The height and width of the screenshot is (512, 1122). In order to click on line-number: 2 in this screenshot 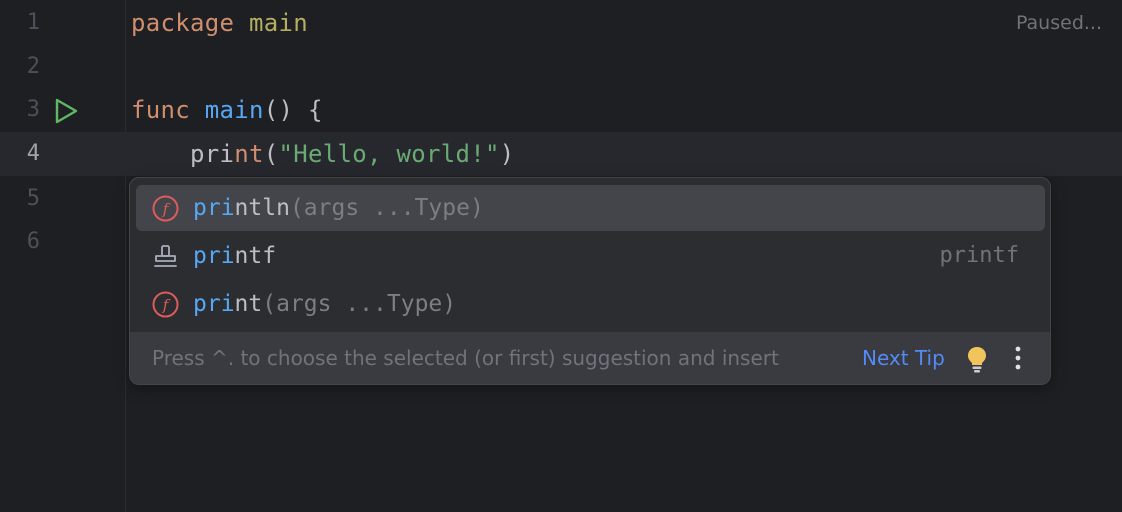, I will do `click(33, 66)`.